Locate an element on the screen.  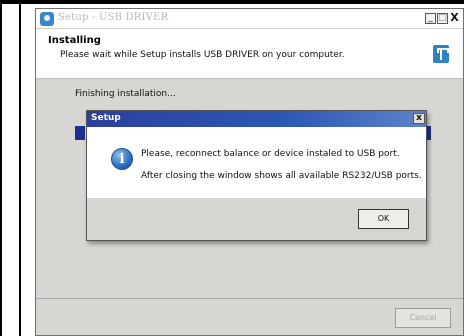
ok-button: OK is located at coordinates (383, 219).